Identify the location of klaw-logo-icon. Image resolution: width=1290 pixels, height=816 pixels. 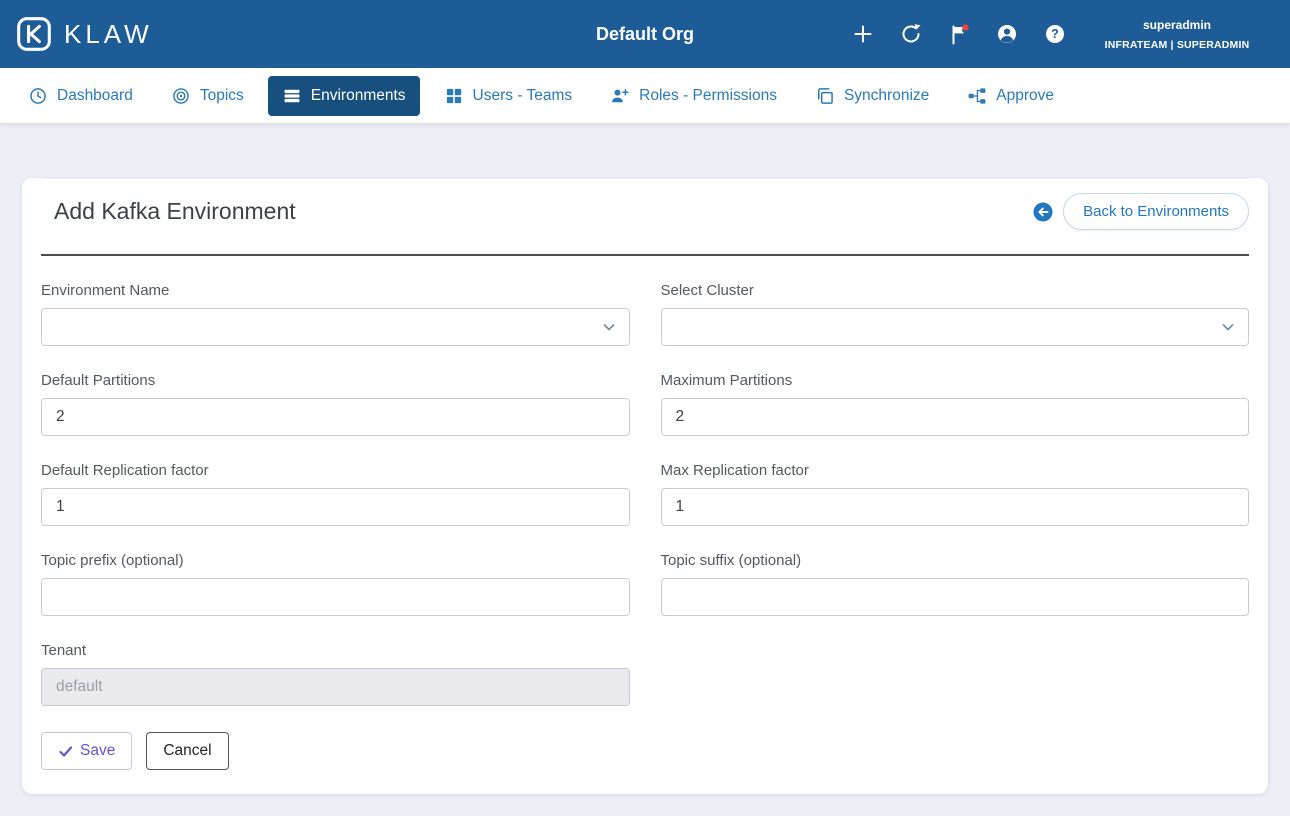
(34, 34).